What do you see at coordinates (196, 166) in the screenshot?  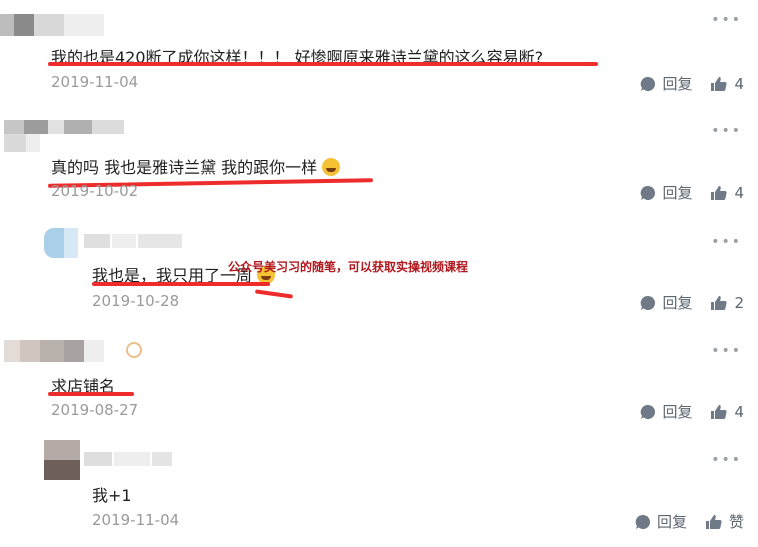 I see `comment-text: 真的吗 我也是雅诗兰黛 我的跟你一样` at bounding box center [196, 166].